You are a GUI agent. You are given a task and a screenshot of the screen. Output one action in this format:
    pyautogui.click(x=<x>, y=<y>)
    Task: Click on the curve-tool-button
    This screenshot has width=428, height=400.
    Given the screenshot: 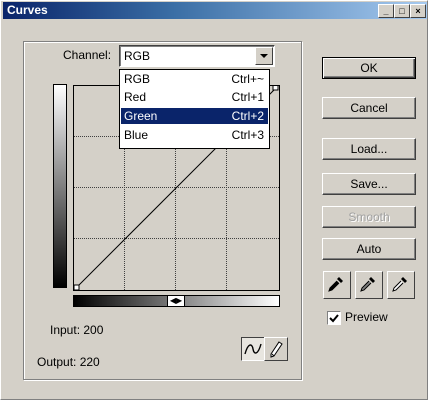 What is the action you would take?
    pyautogui.click(x=253, y=349)
    